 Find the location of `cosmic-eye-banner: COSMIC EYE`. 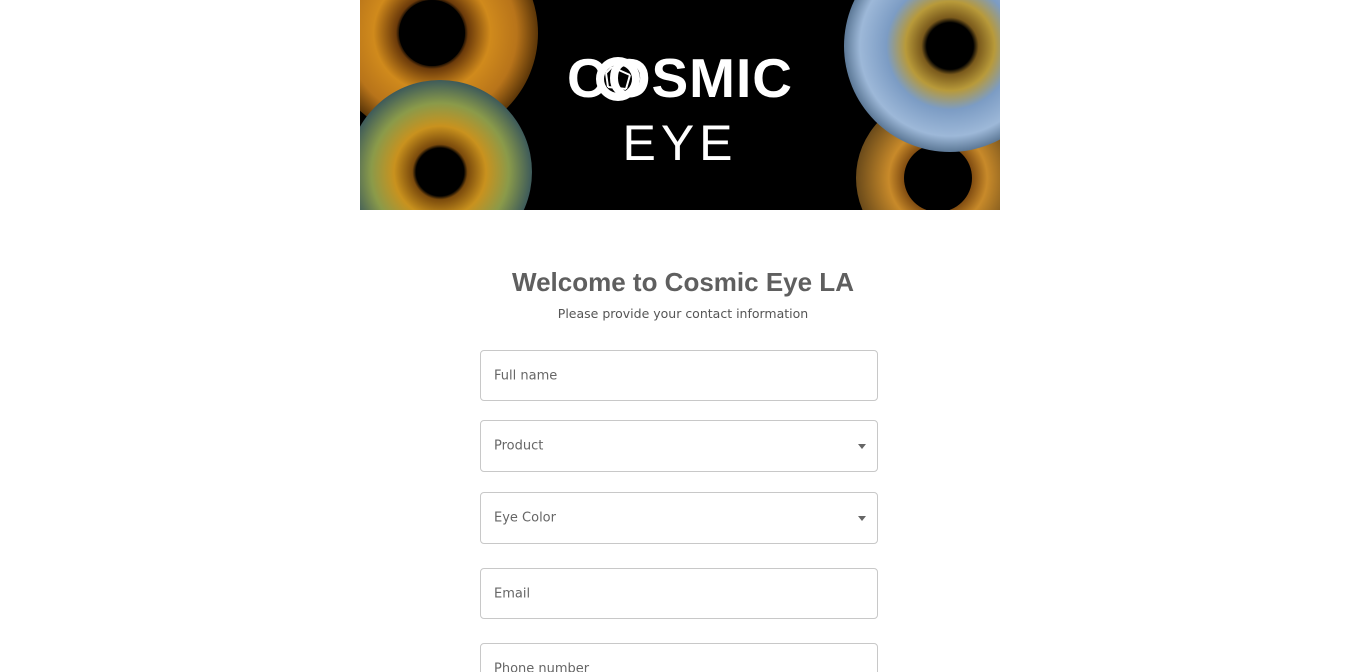

cosmic-eye-banner: COSMIC EYE is located at coordinates (680, 105).